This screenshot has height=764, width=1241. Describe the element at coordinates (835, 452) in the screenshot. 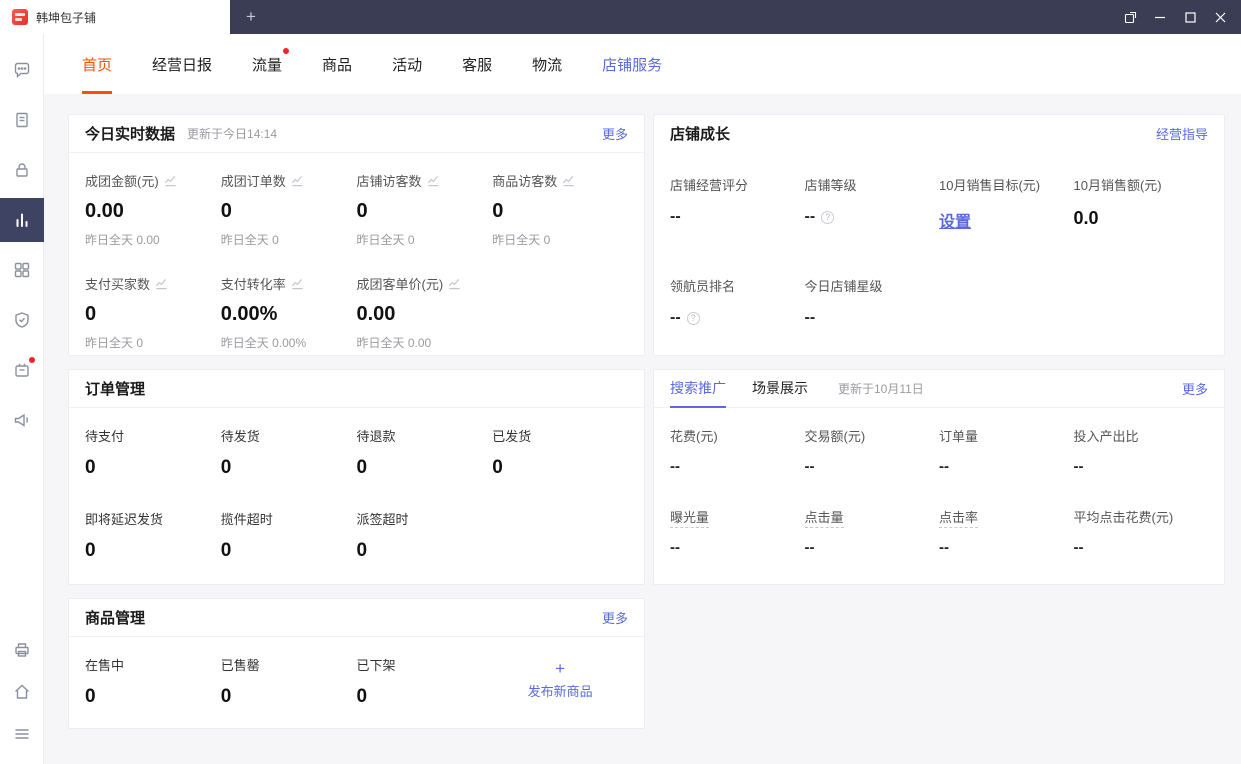

I see `promo-stat-transactions: 交易额(元) --` at that location.